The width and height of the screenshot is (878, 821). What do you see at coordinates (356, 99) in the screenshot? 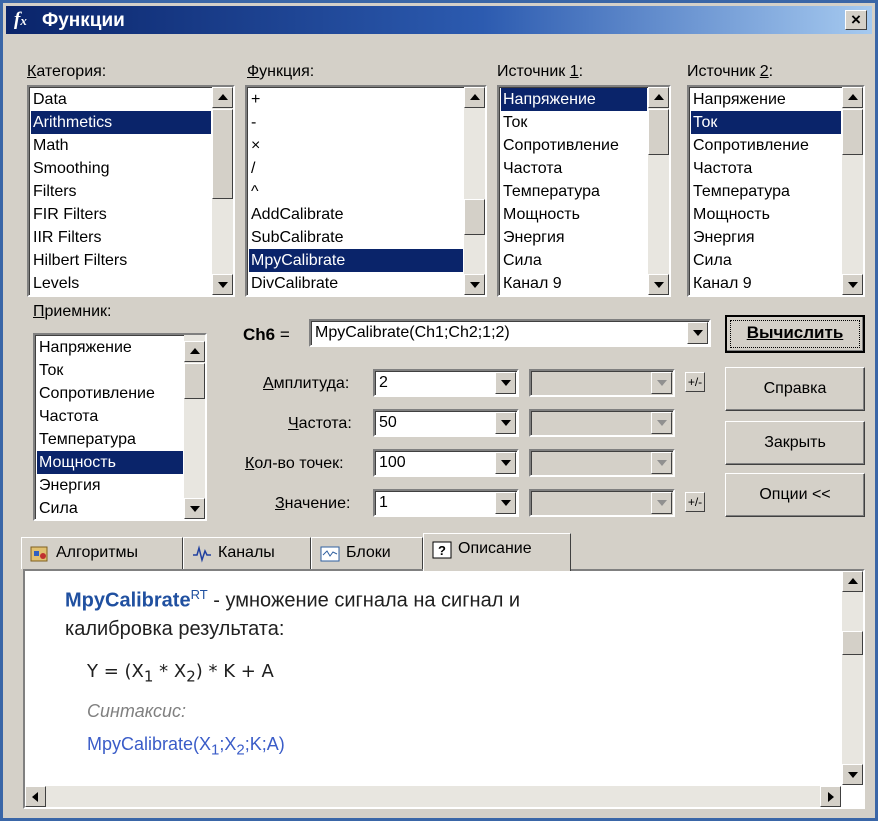
I see `list-item: +` at bounding box center [356, 99].